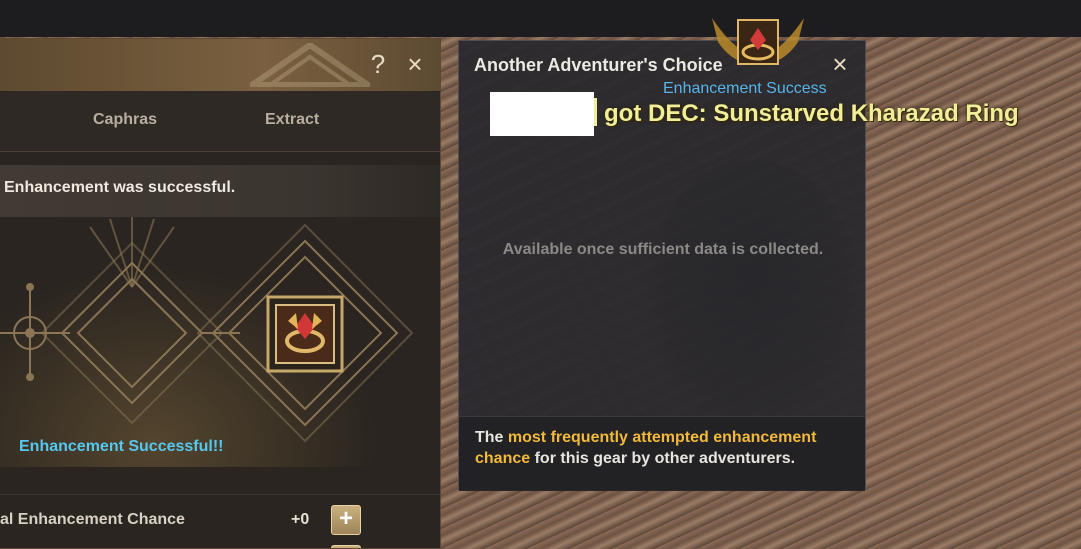 This screenshot has width=1081, height=549. Describe the element at coordinates (120, 187) in the screenshot. I see `status-message: Enhancement was successful.` at that location.